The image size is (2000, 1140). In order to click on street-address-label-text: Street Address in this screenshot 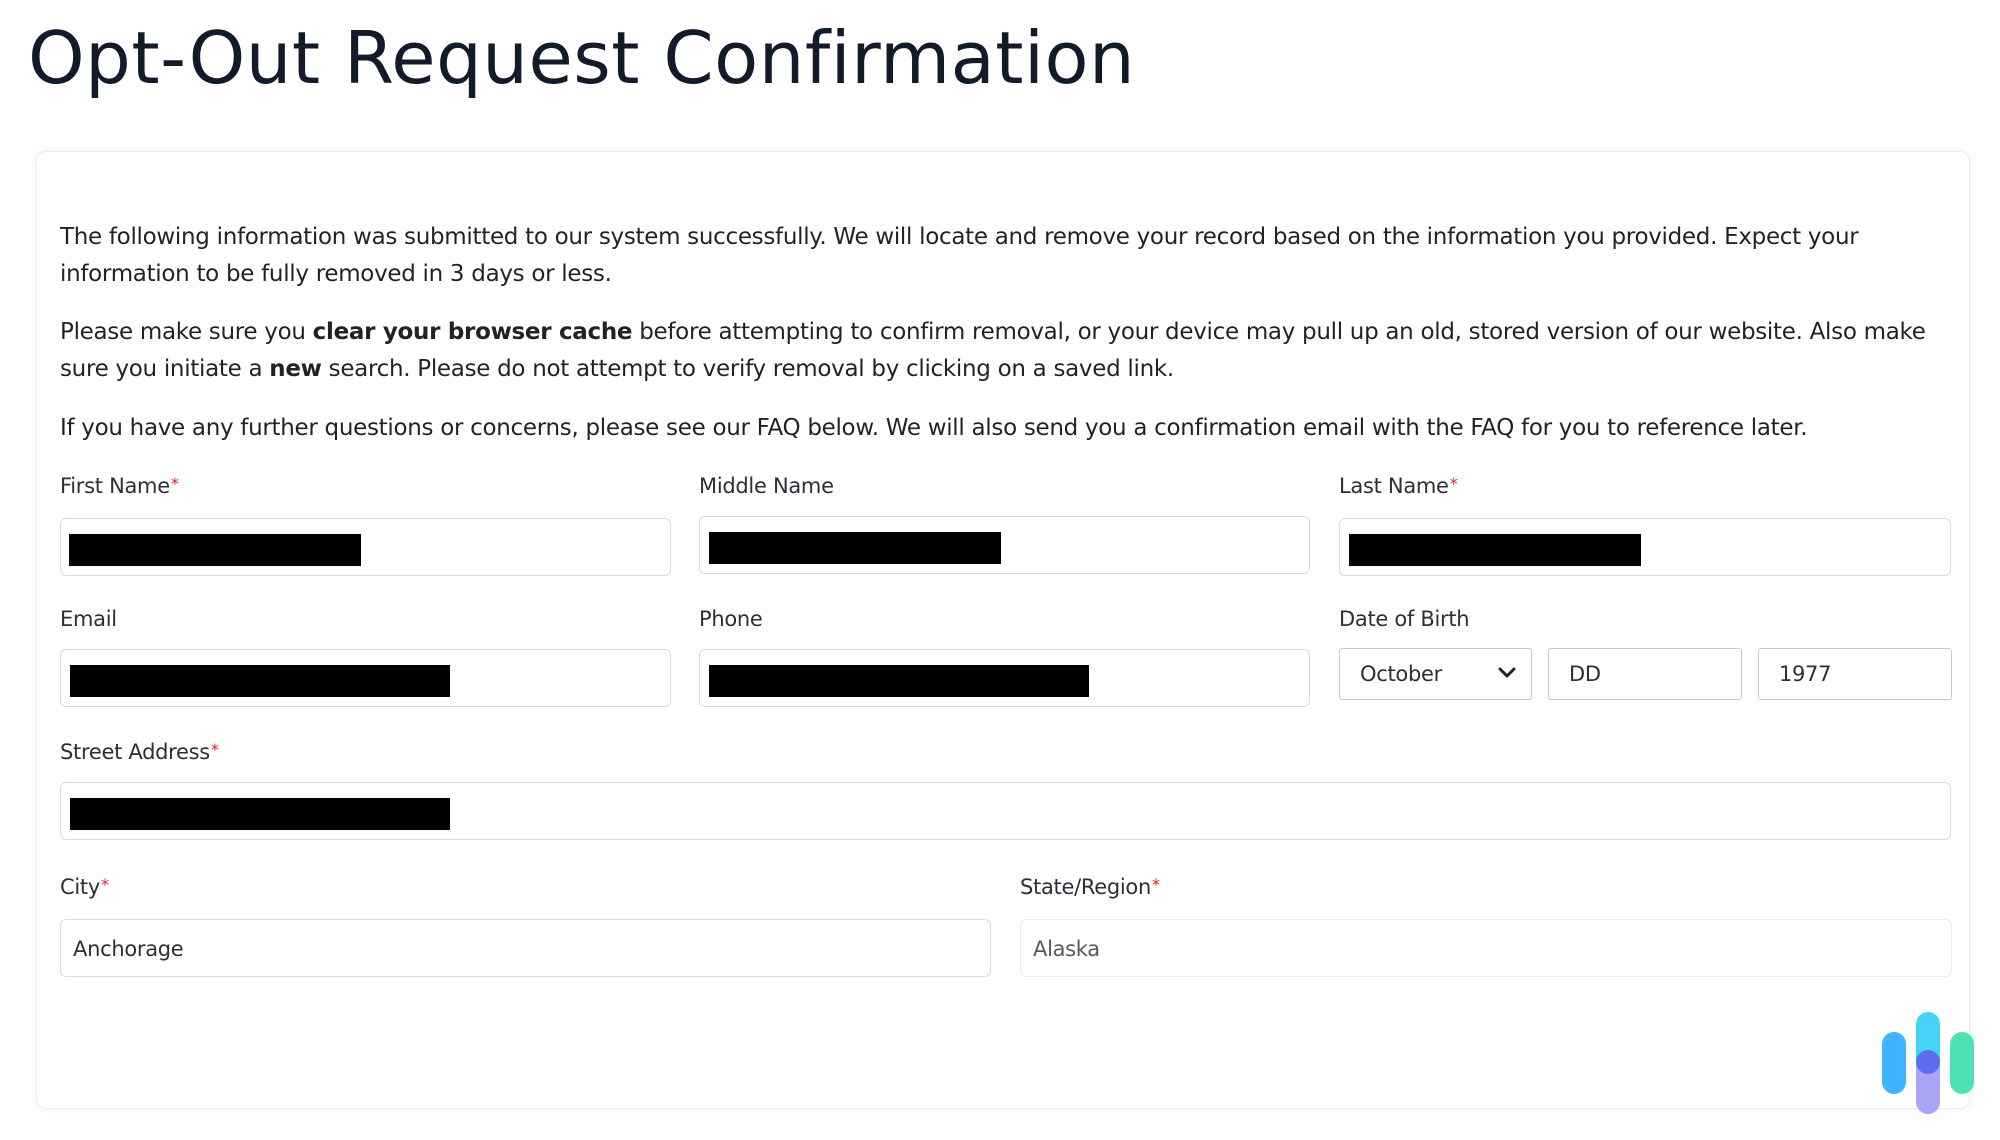, I will do `click(135, 752)`.